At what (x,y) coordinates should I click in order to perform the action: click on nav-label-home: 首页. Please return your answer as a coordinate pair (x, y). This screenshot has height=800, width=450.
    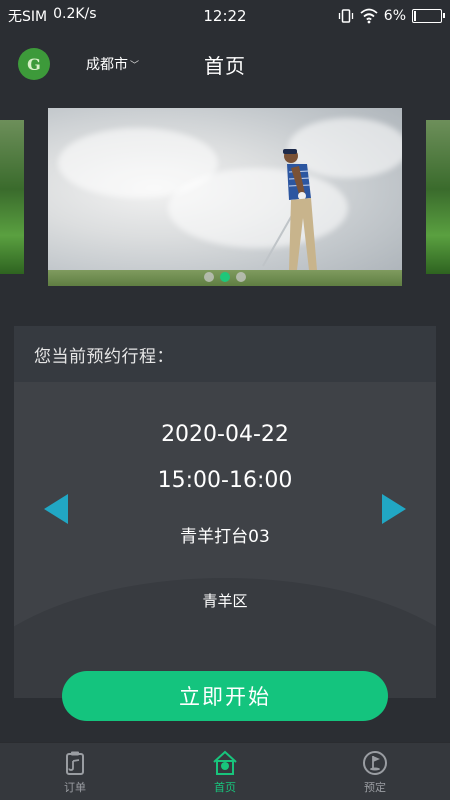
    Looking at the image, I should click on (225, 787).